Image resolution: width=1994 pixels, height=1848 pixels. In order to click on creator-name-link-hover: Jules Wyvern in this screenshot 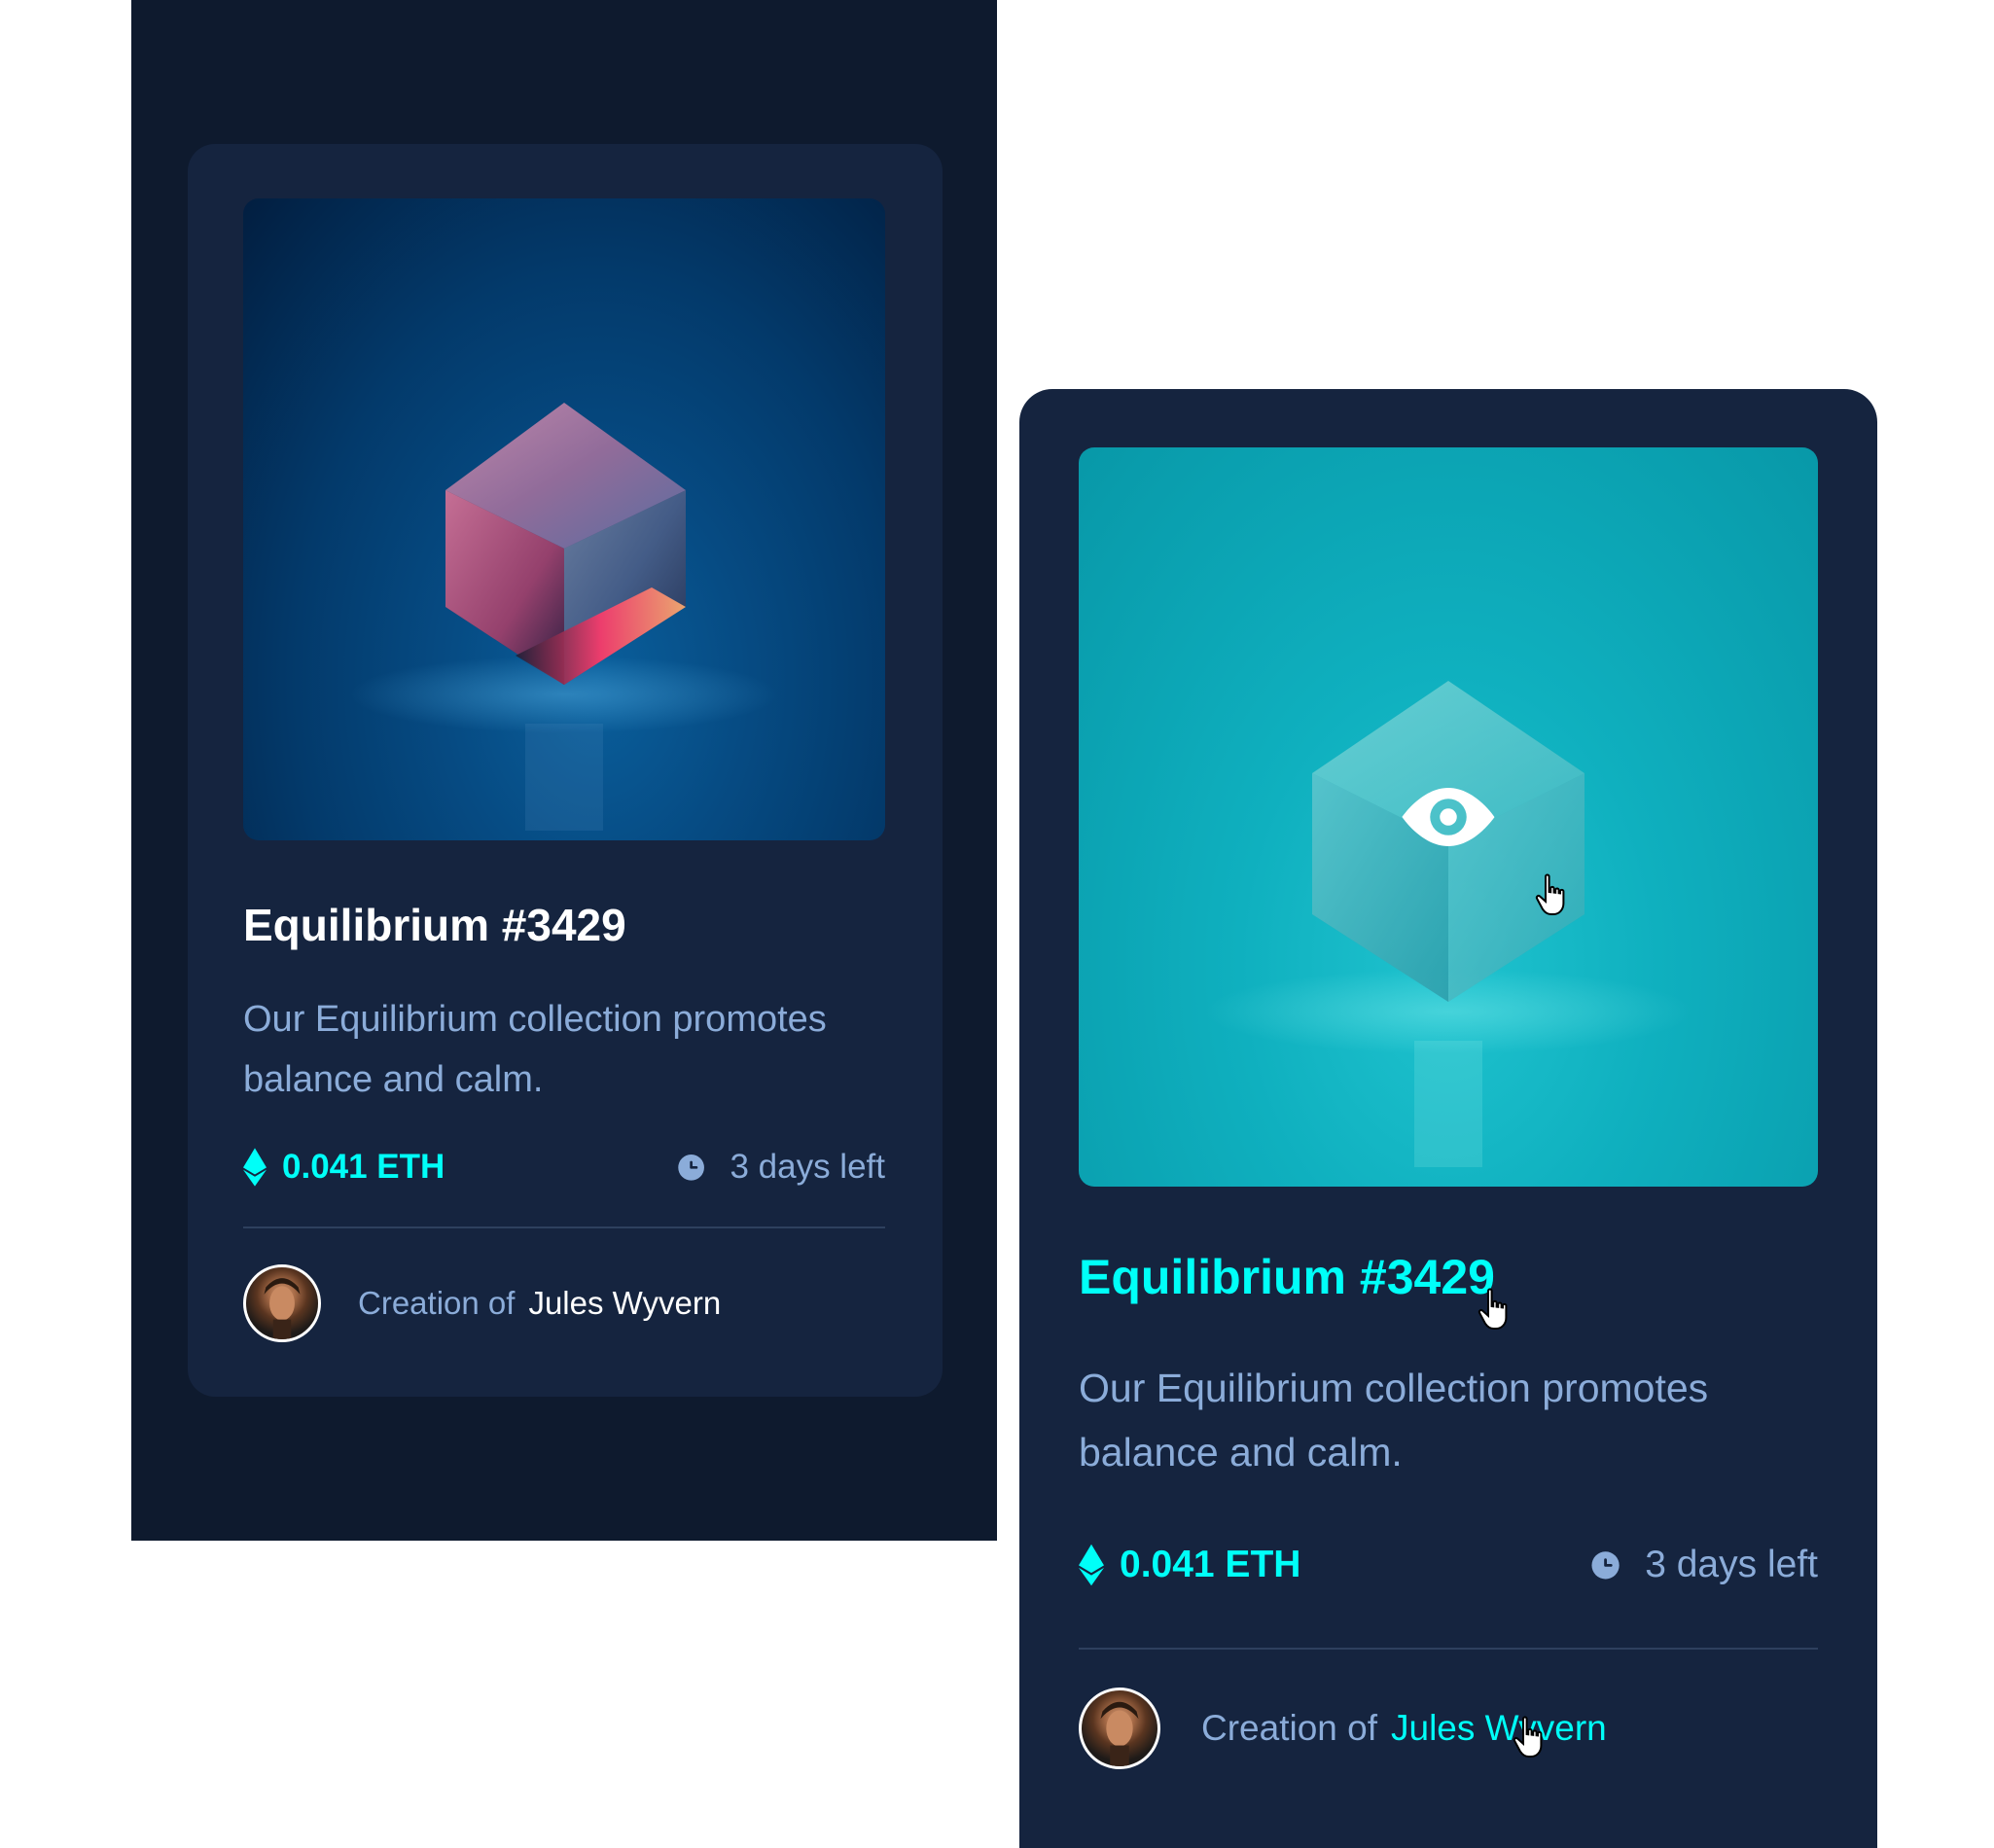, I will do `click(1499, 1728)`.